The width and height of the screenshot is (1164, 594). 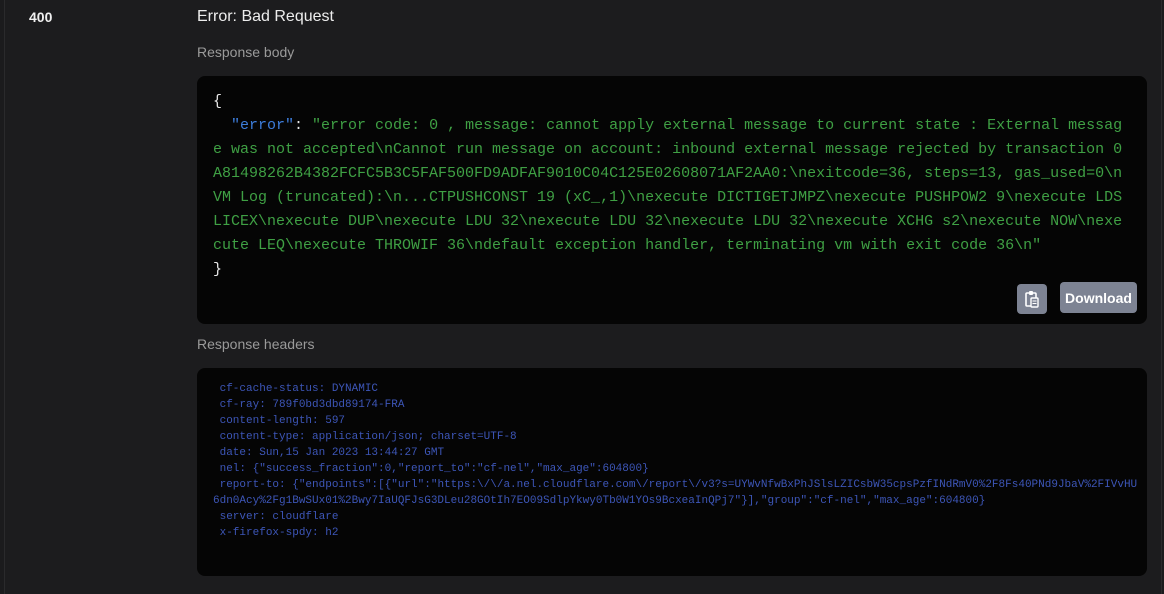 What do you see at coordinates (256, 344) in the screenshot?
I see `response-headers-label: Response headers` at bounding box center [256, 344].